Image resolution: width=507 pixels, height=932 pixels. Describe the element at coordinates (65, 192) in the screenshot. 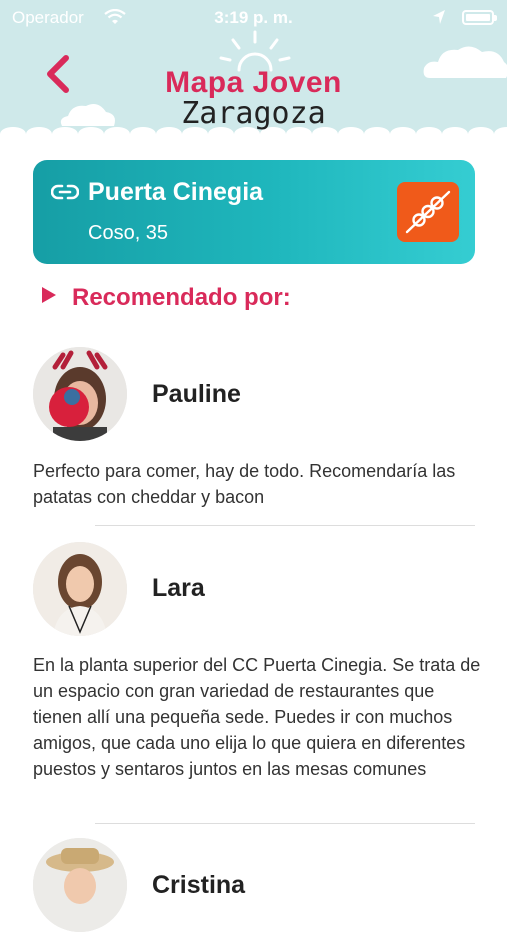

I see `link-icon` at that location.